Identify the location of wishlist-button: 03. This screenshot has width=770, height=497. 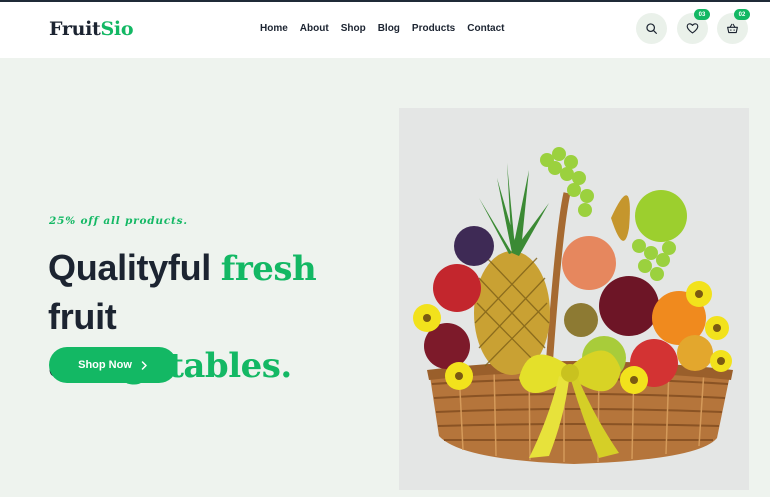
(693, 26).